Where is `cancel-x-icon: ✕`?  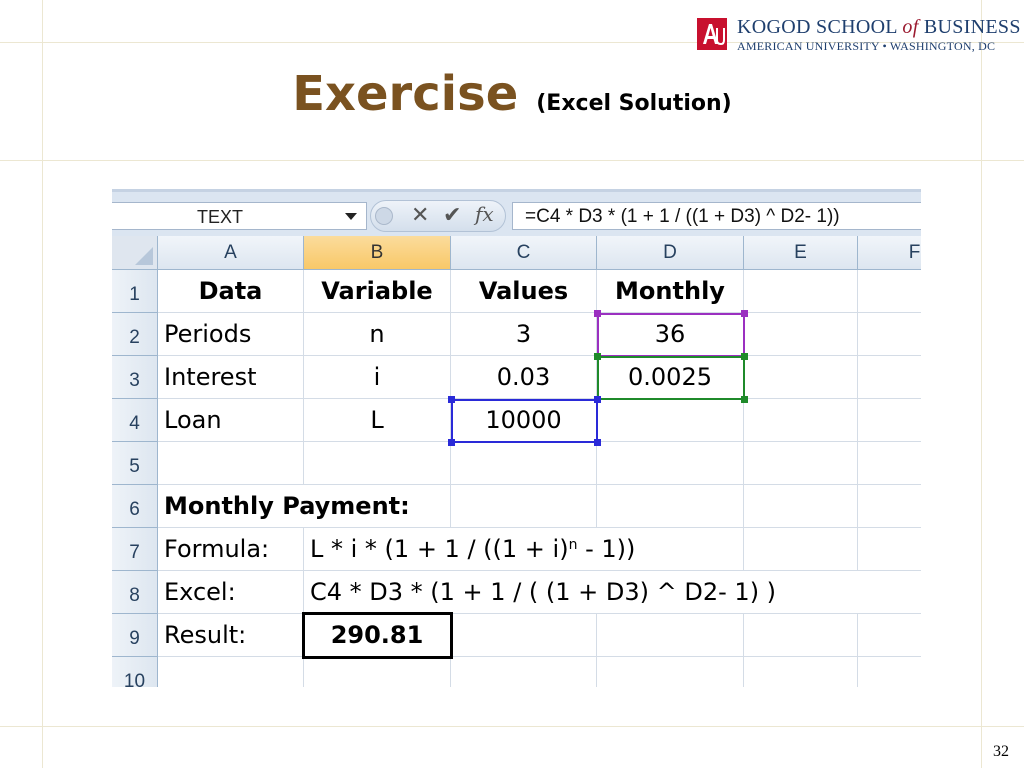 cancel-x-icon: ✕ is located at coordinates (420, 215).